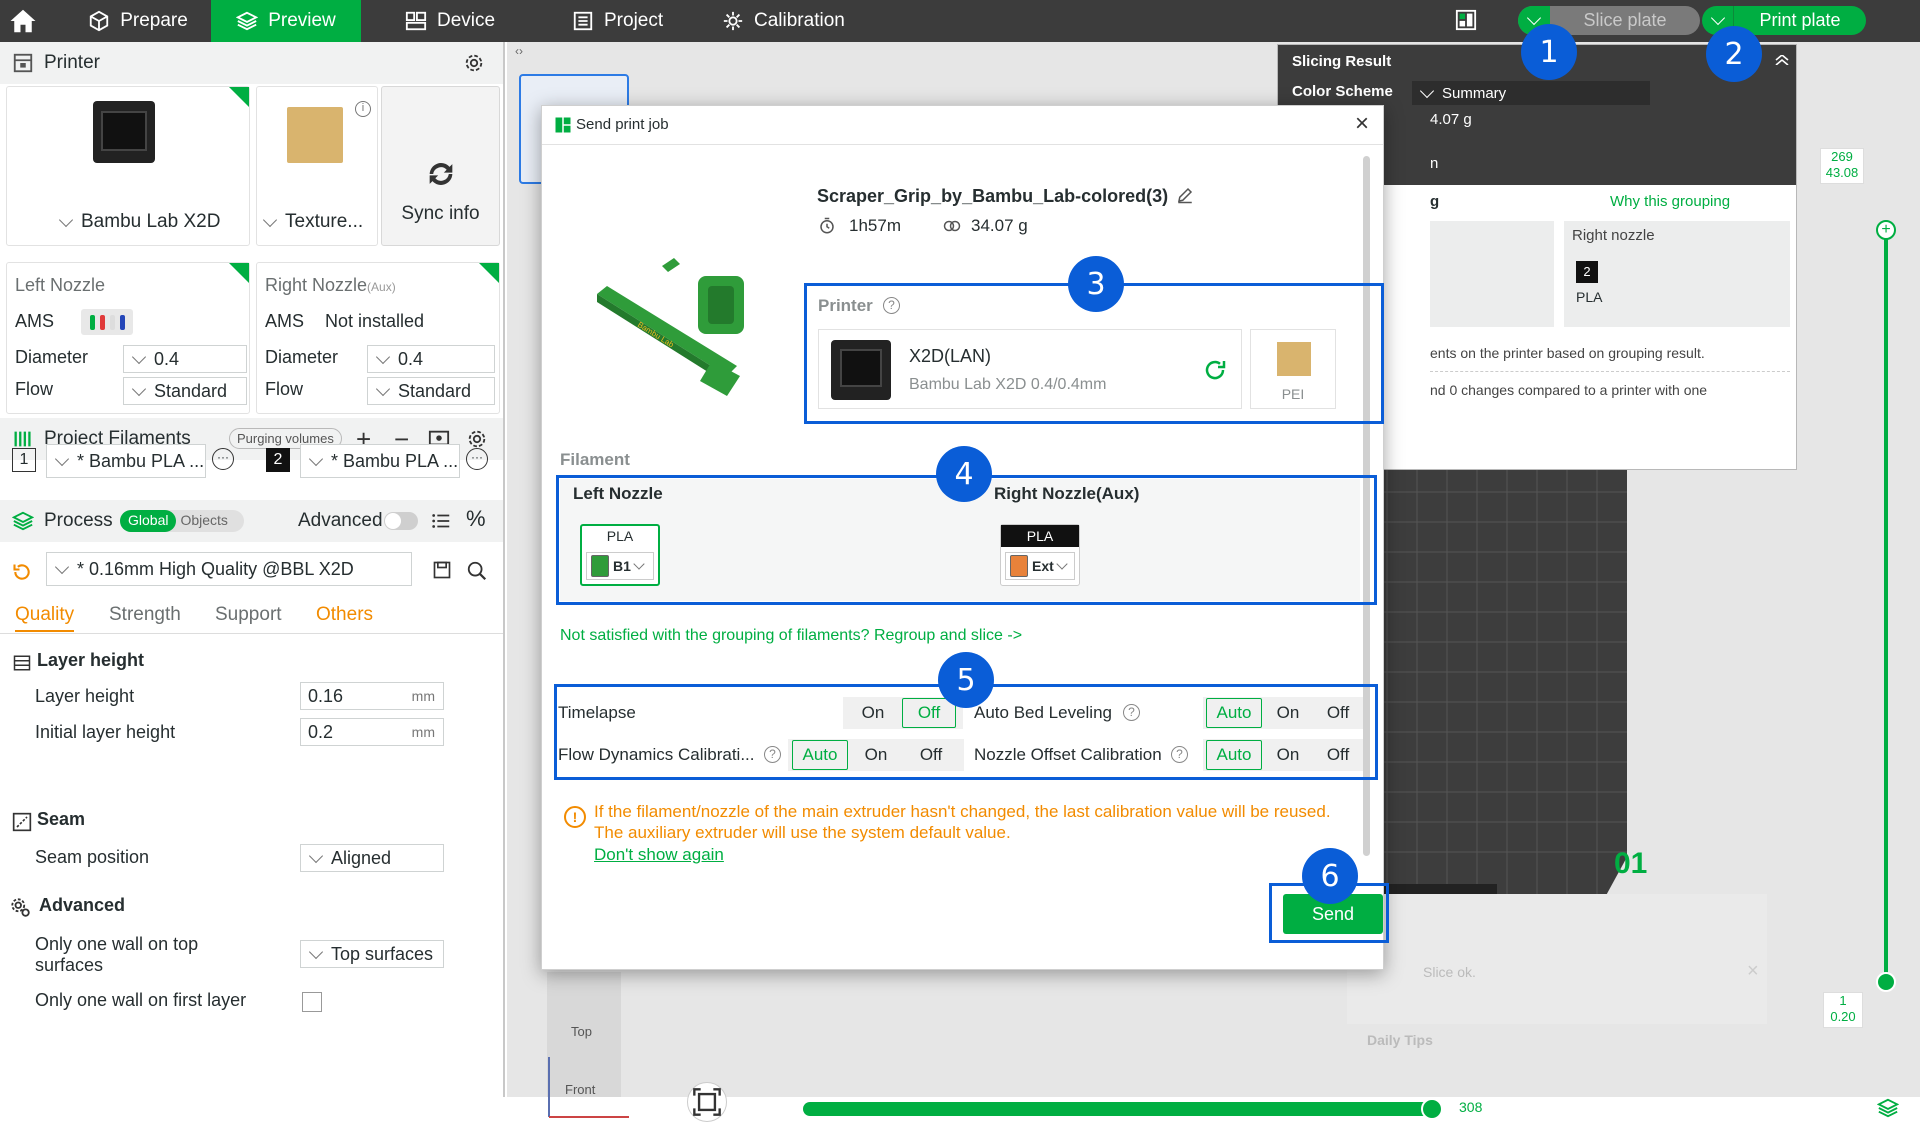 This screenshot has height=1127, width=1920. What do you see at coordinates (401, 521) in the screenshot?
I see `advanced-toggle` at bounding box center [401, 521].